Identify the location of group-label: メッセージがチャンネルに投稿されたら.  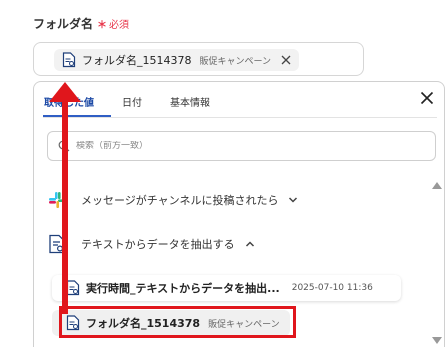
(180, 200).